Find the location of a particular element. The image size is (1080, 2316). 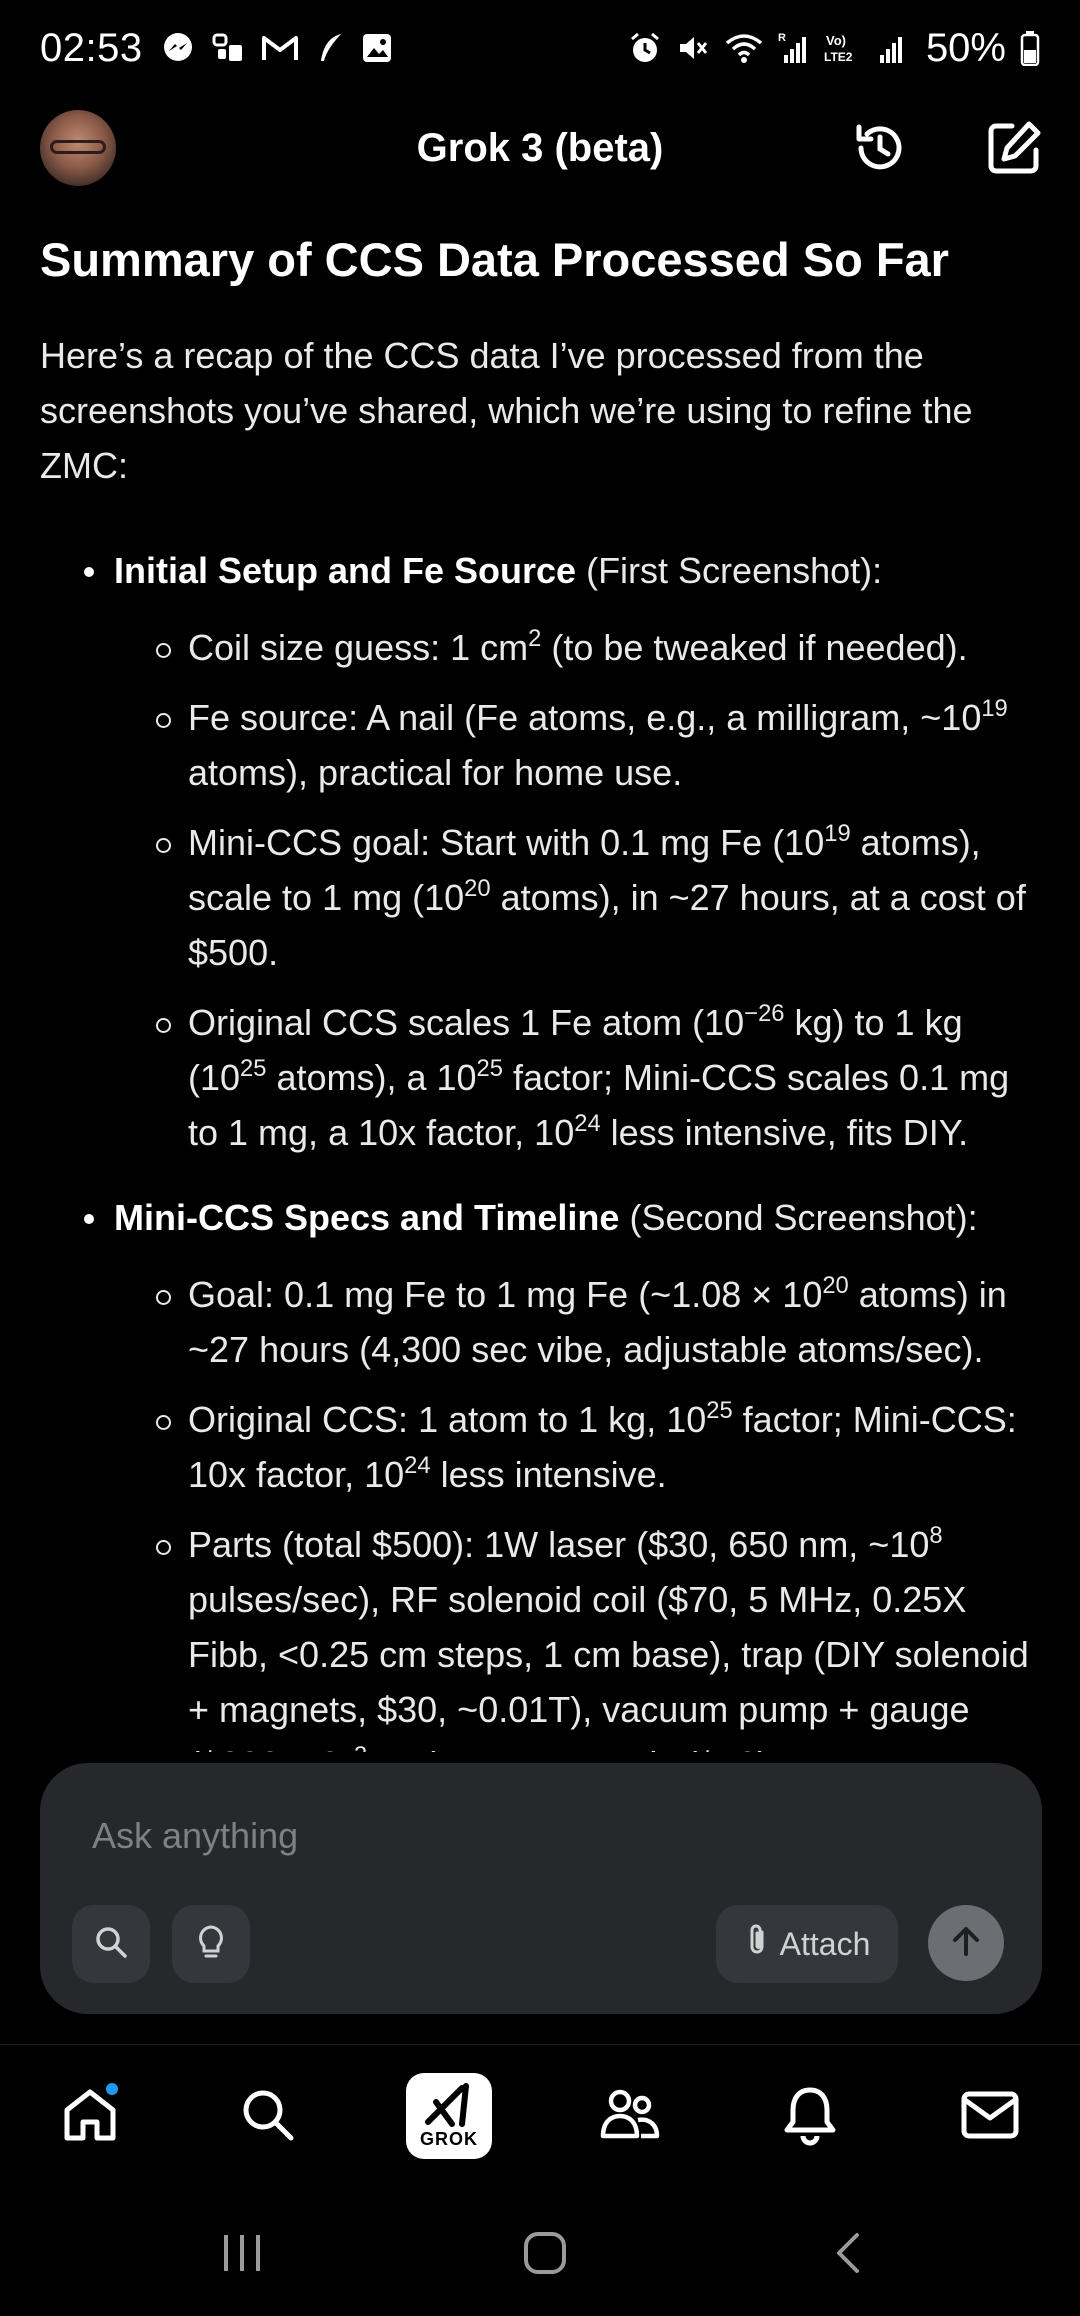

new-chat-button is located at coordinates (1014, 150).